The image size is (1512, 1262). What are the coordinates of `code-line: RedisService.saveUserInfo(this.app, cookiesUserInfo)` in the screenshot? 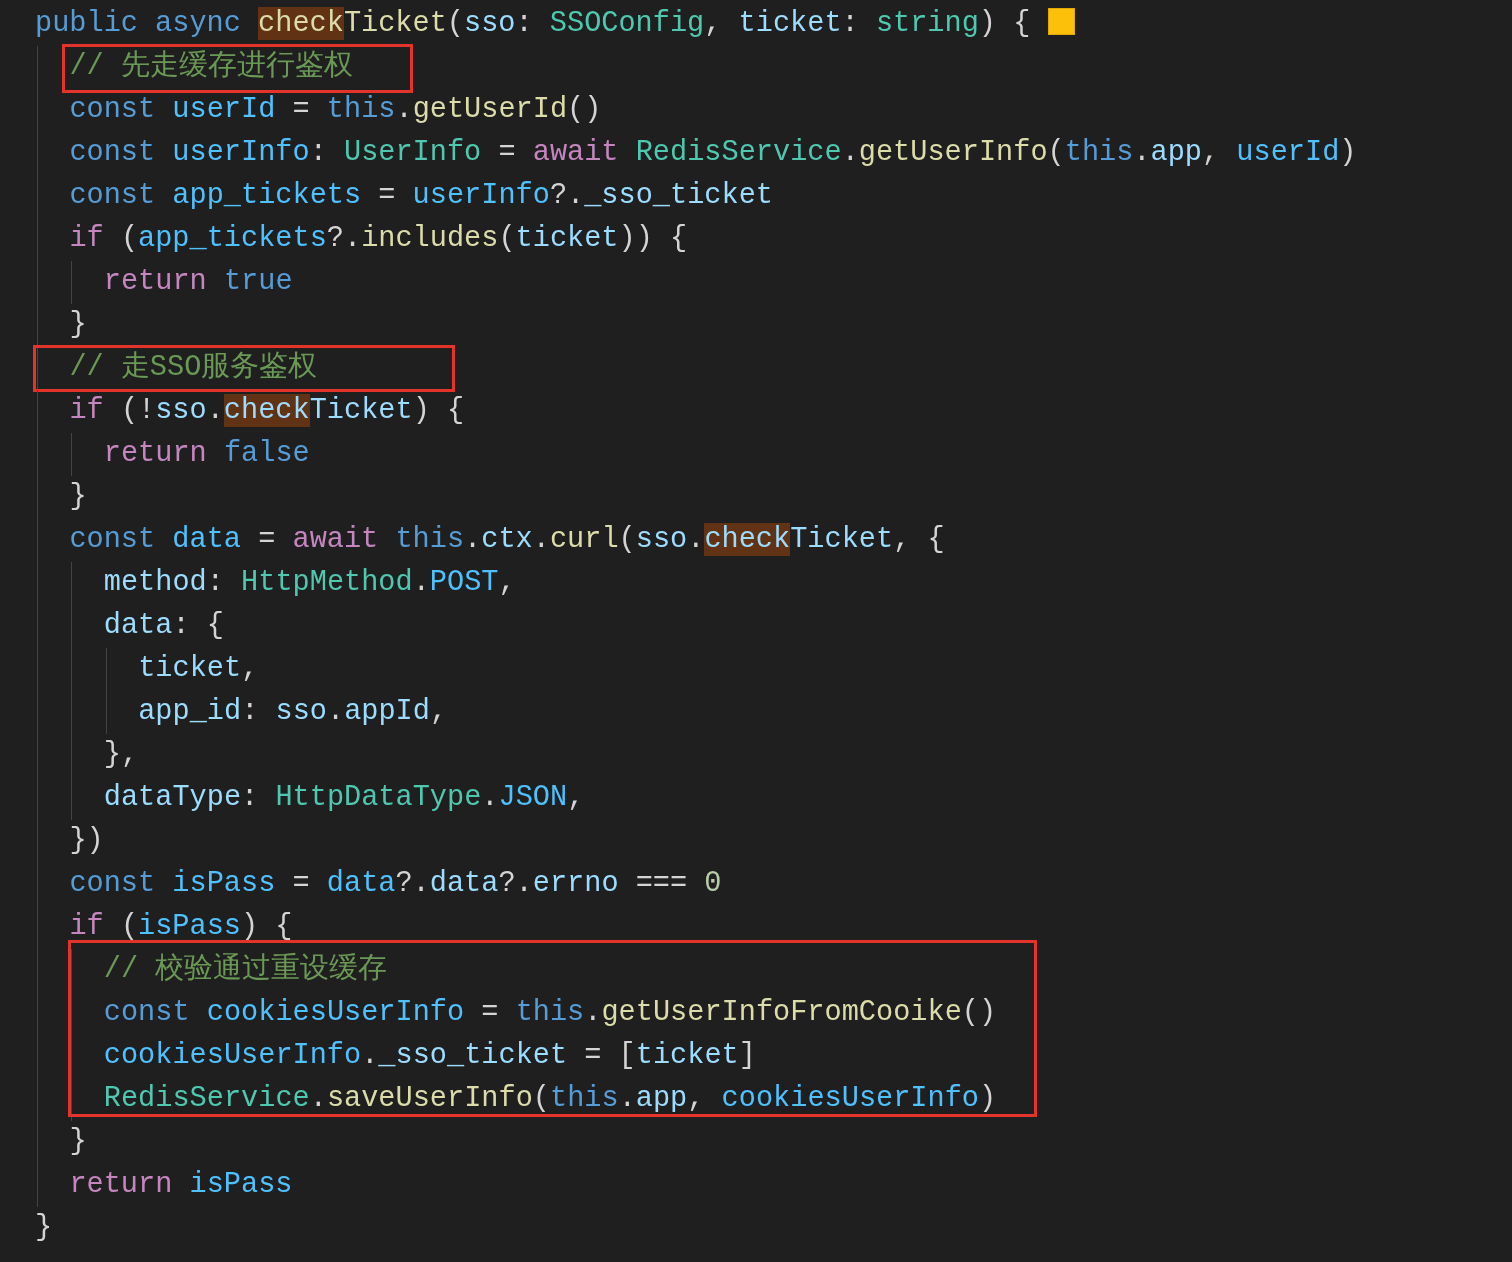 It's located at (550, 1099).